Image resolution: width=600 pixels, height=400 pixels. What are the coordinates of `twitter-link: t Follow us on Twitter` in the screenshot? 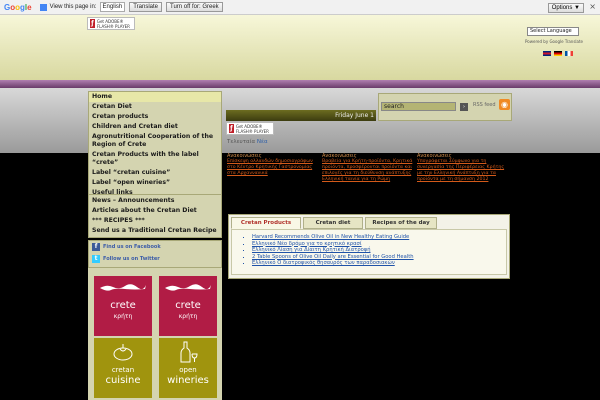 It's located at (155, 259).